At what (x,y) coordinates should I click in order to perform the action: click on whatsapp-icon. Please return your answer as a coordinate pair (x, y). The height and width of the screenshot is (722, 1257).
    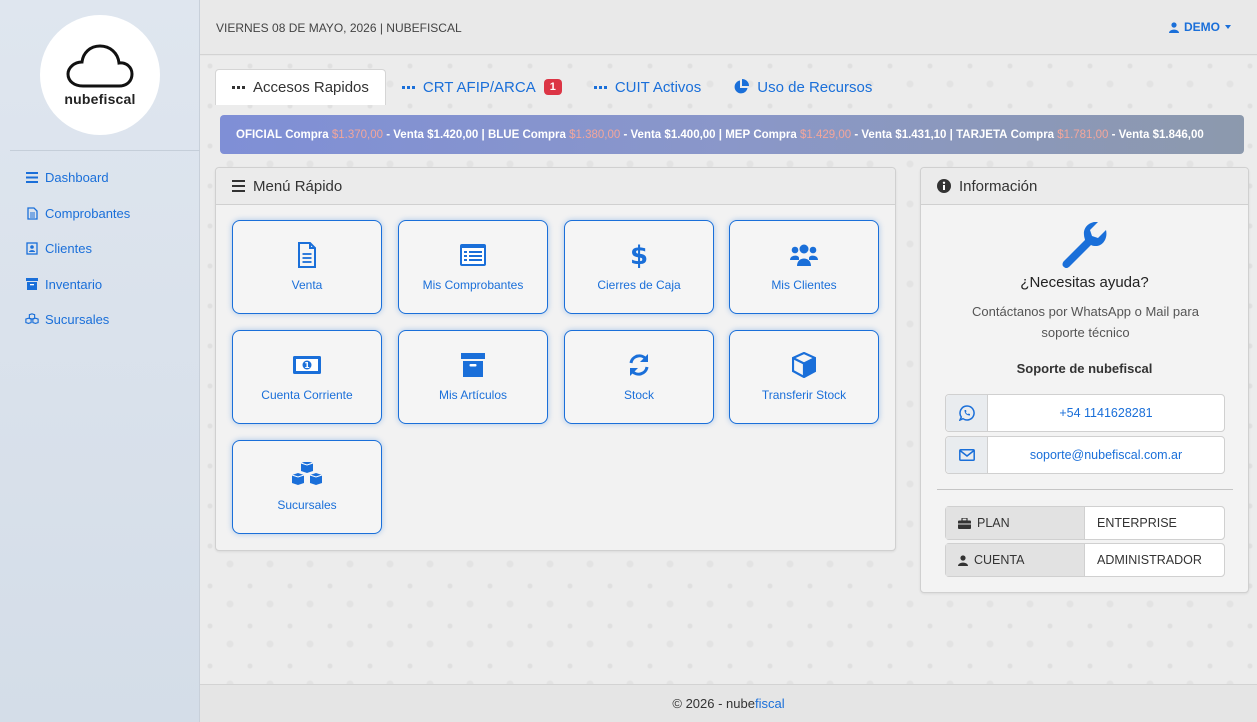
    Looking at the image, I should click on (966, 413).